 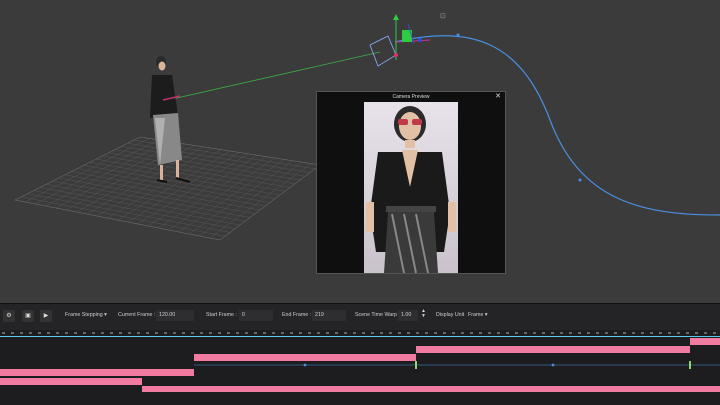 What do you see at coordinates (9, 316) in the screenshot?
I see `settings-icon: ⚙` at bounding box center [9, 316].